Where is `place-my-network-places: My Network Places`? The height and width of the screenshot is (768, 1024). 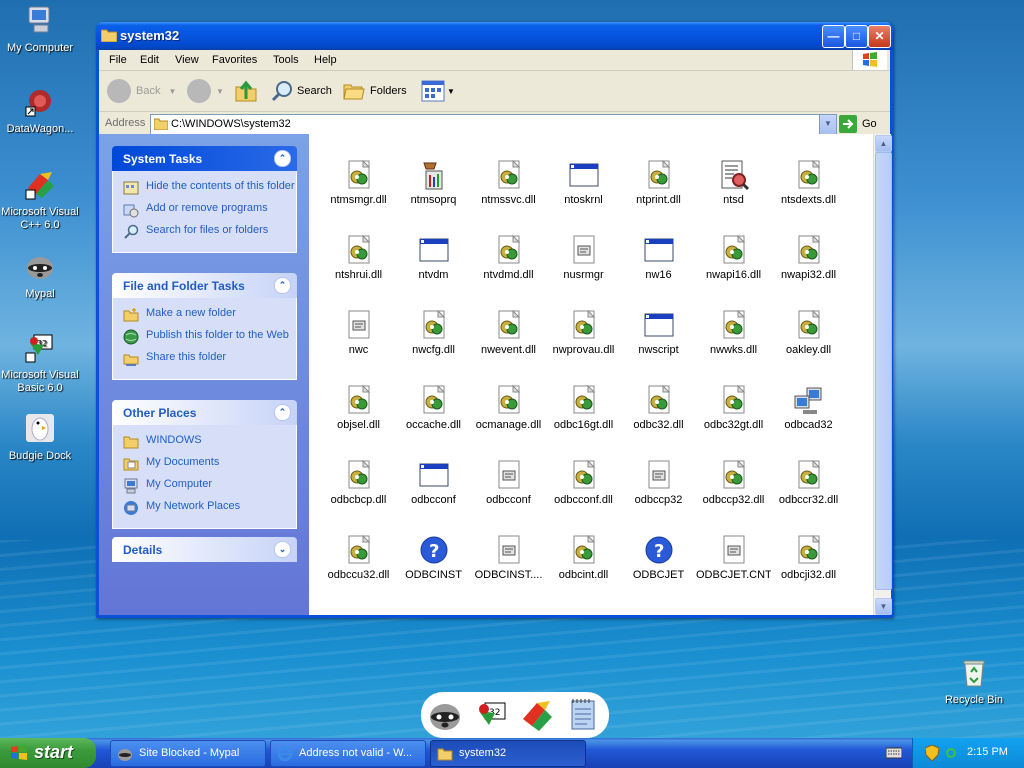 place-my-network-places: My Network Places is located at coordinates (209, 508).